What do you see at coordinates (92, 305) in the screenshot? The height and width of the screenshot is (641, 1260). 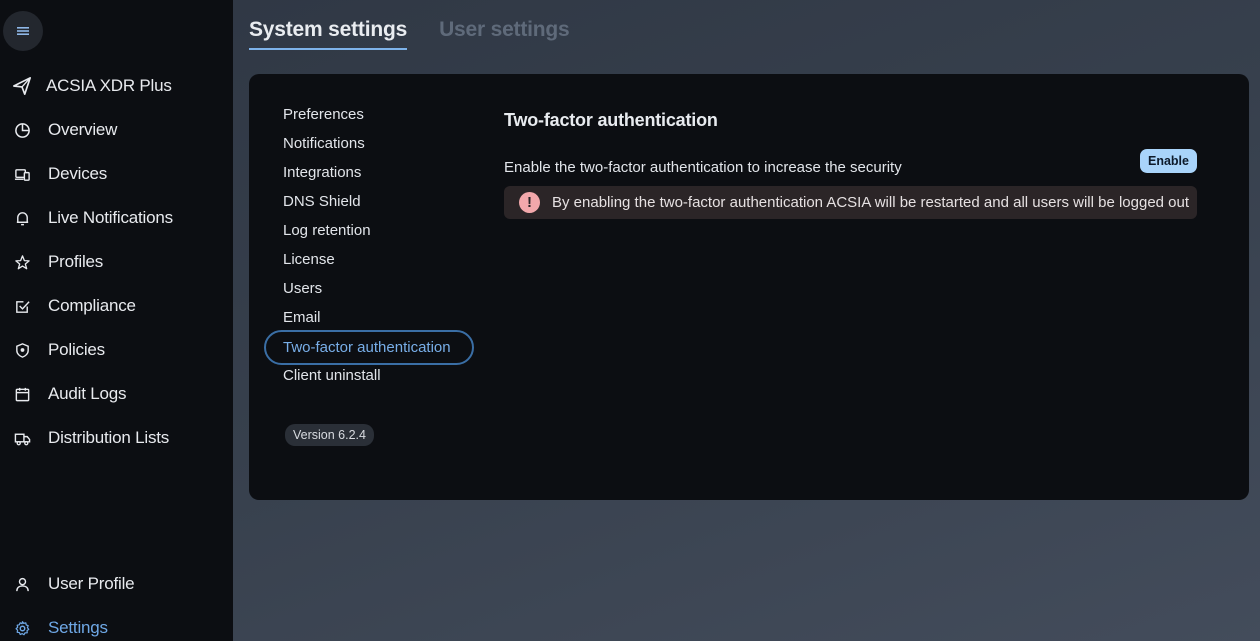 I see `sidebar-item-label: Compliance` at bounding box center [92, 305].